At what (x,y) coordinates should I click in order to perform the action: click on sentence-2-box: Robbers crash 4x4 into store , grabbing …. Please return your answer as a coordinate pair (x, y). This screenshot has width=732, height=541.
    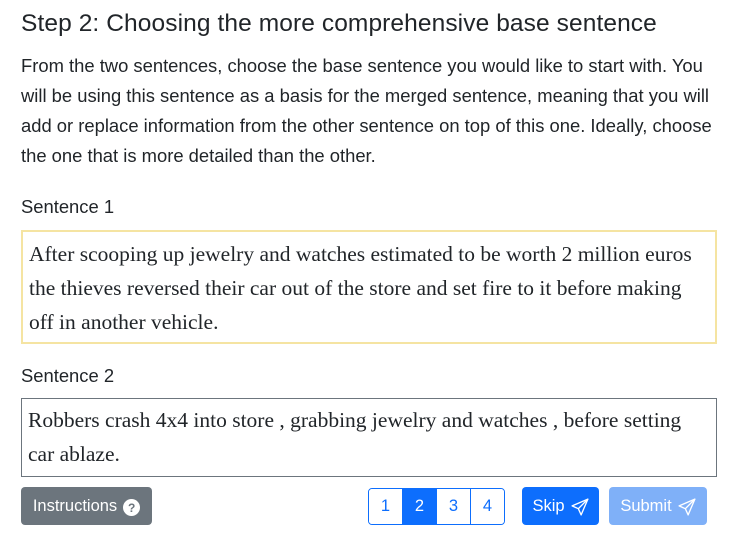
    Looking at the image, I should click on (369, 437).